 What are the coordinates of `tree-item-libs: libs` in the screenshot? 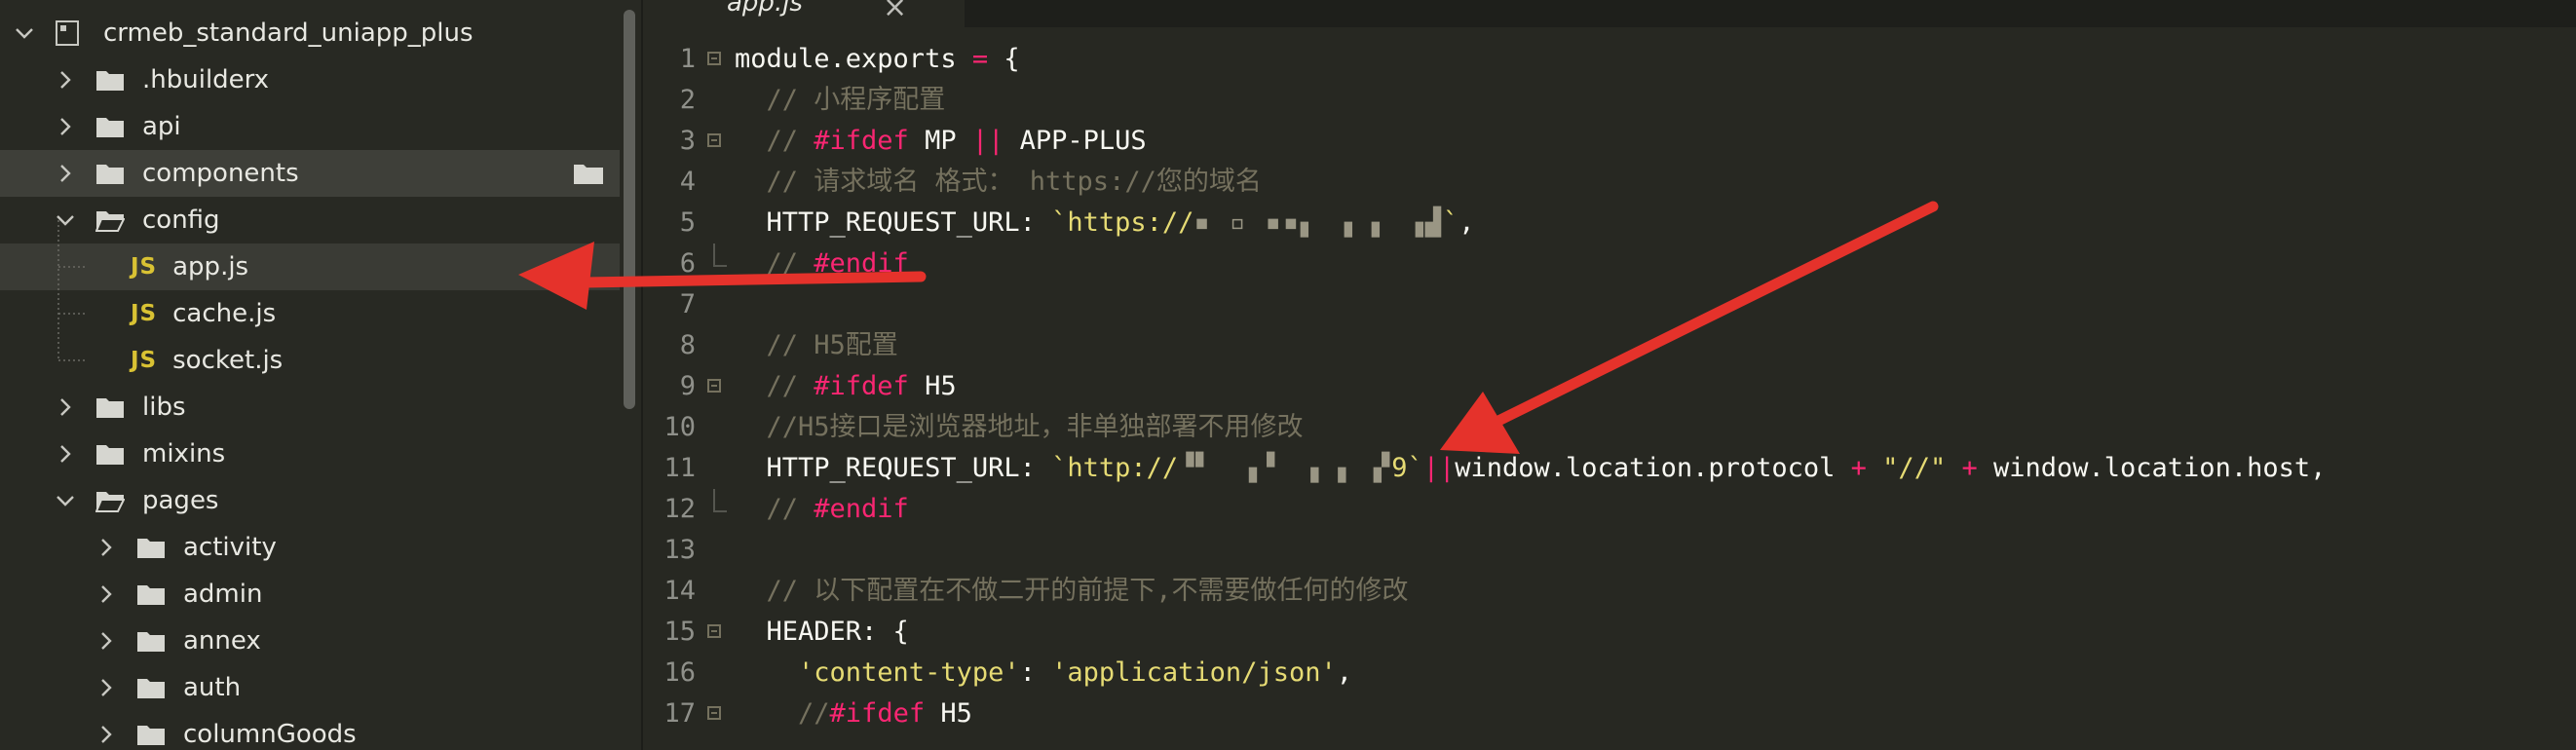 It's located at (310, 407).